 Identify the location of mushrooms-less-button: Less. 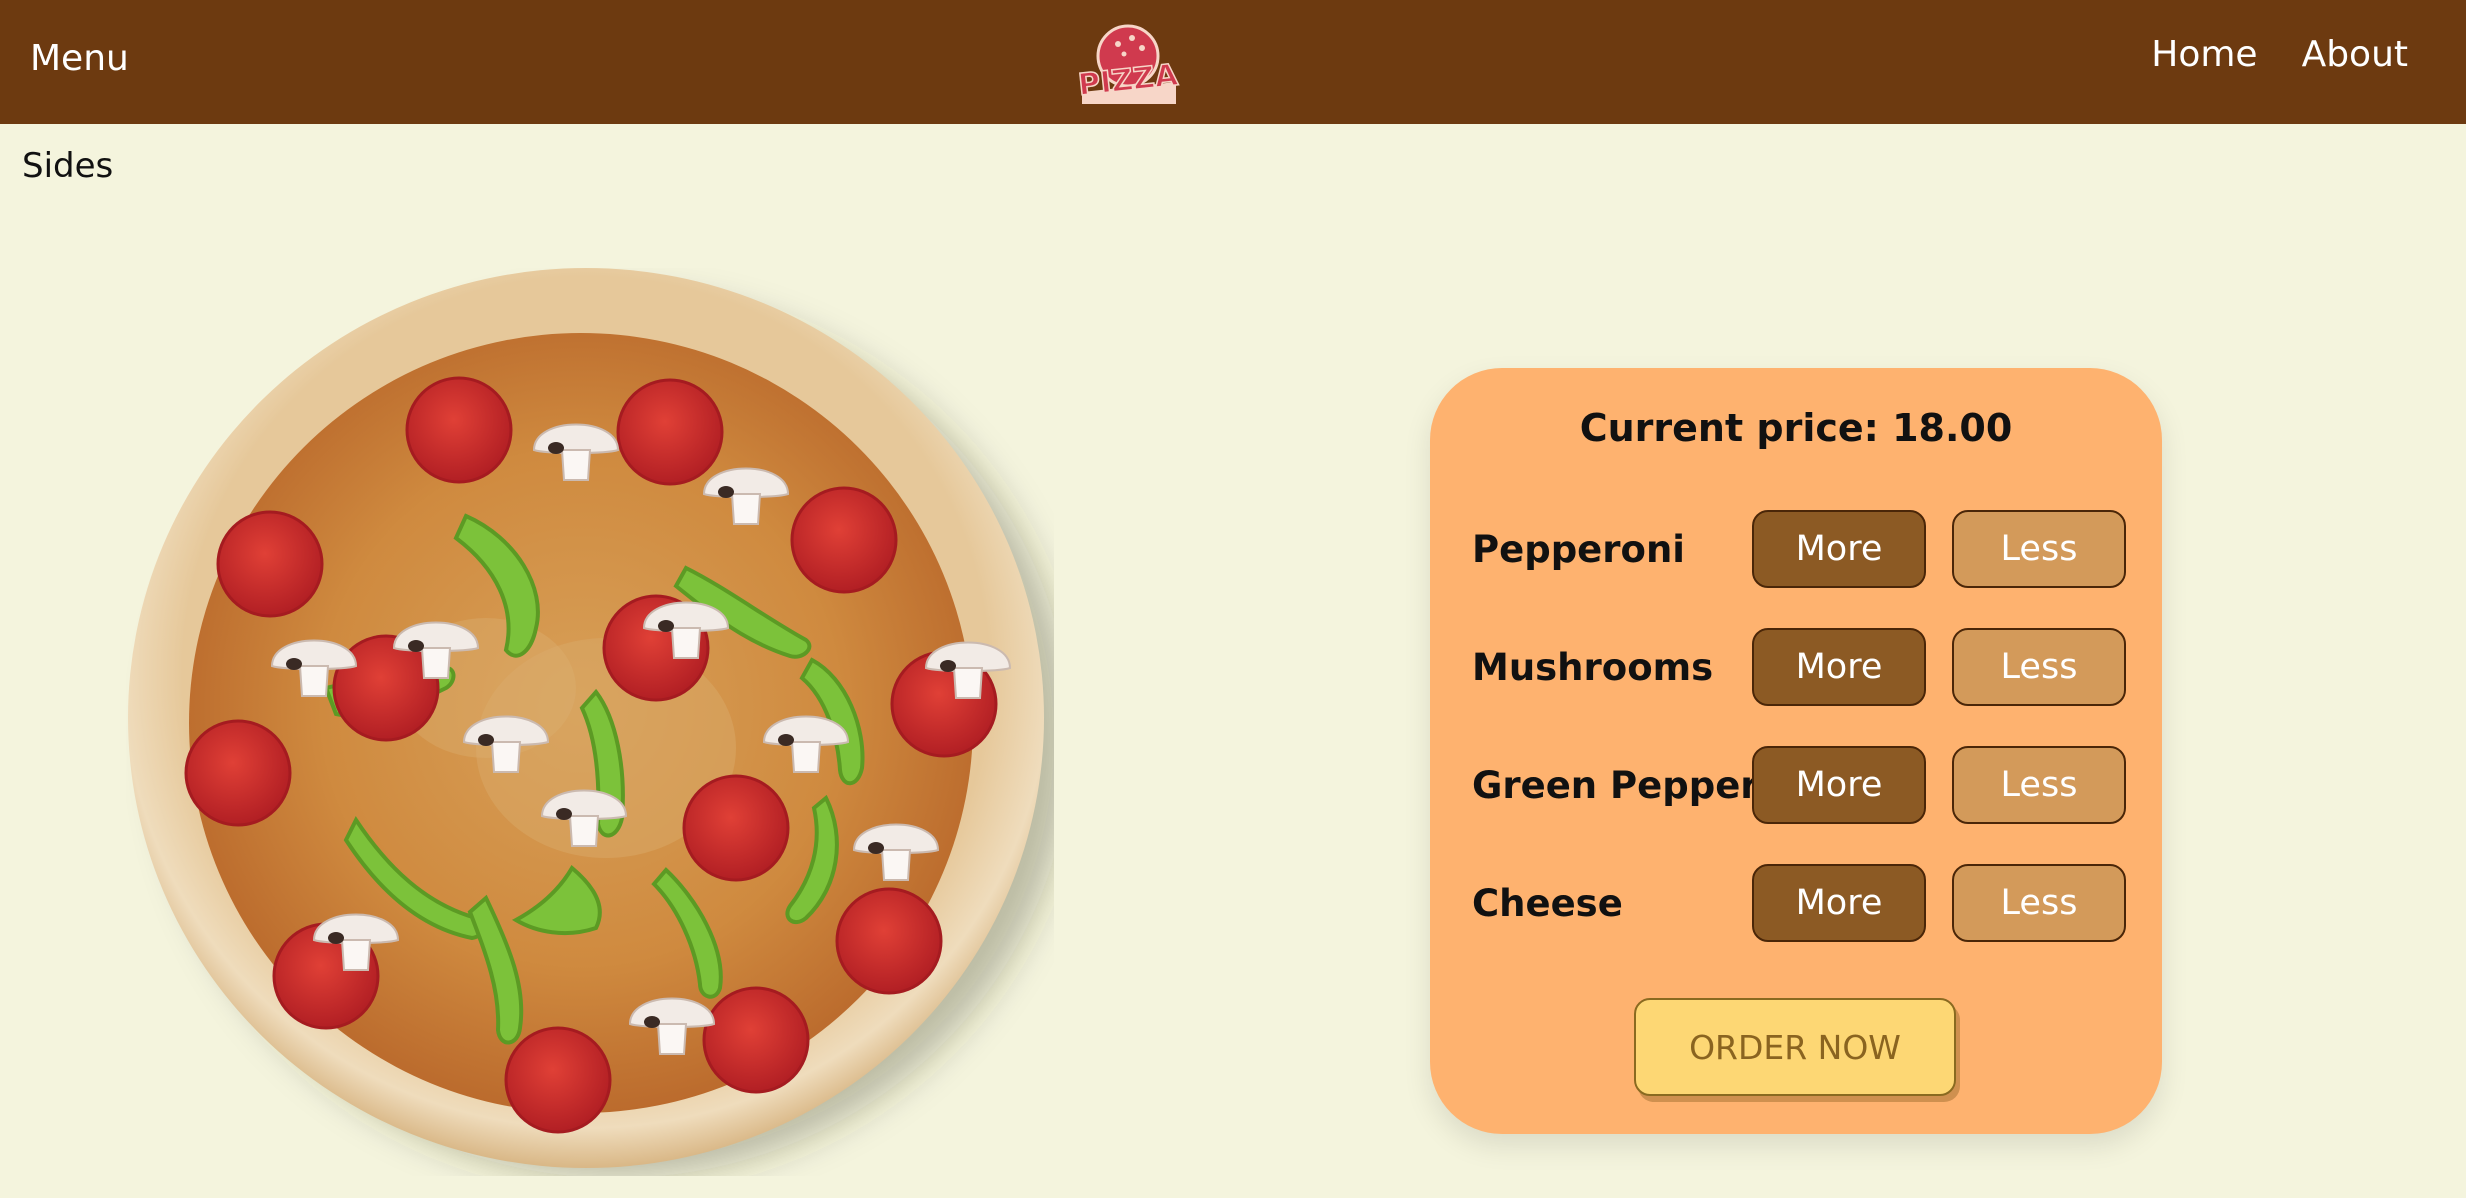
(2039, 667).